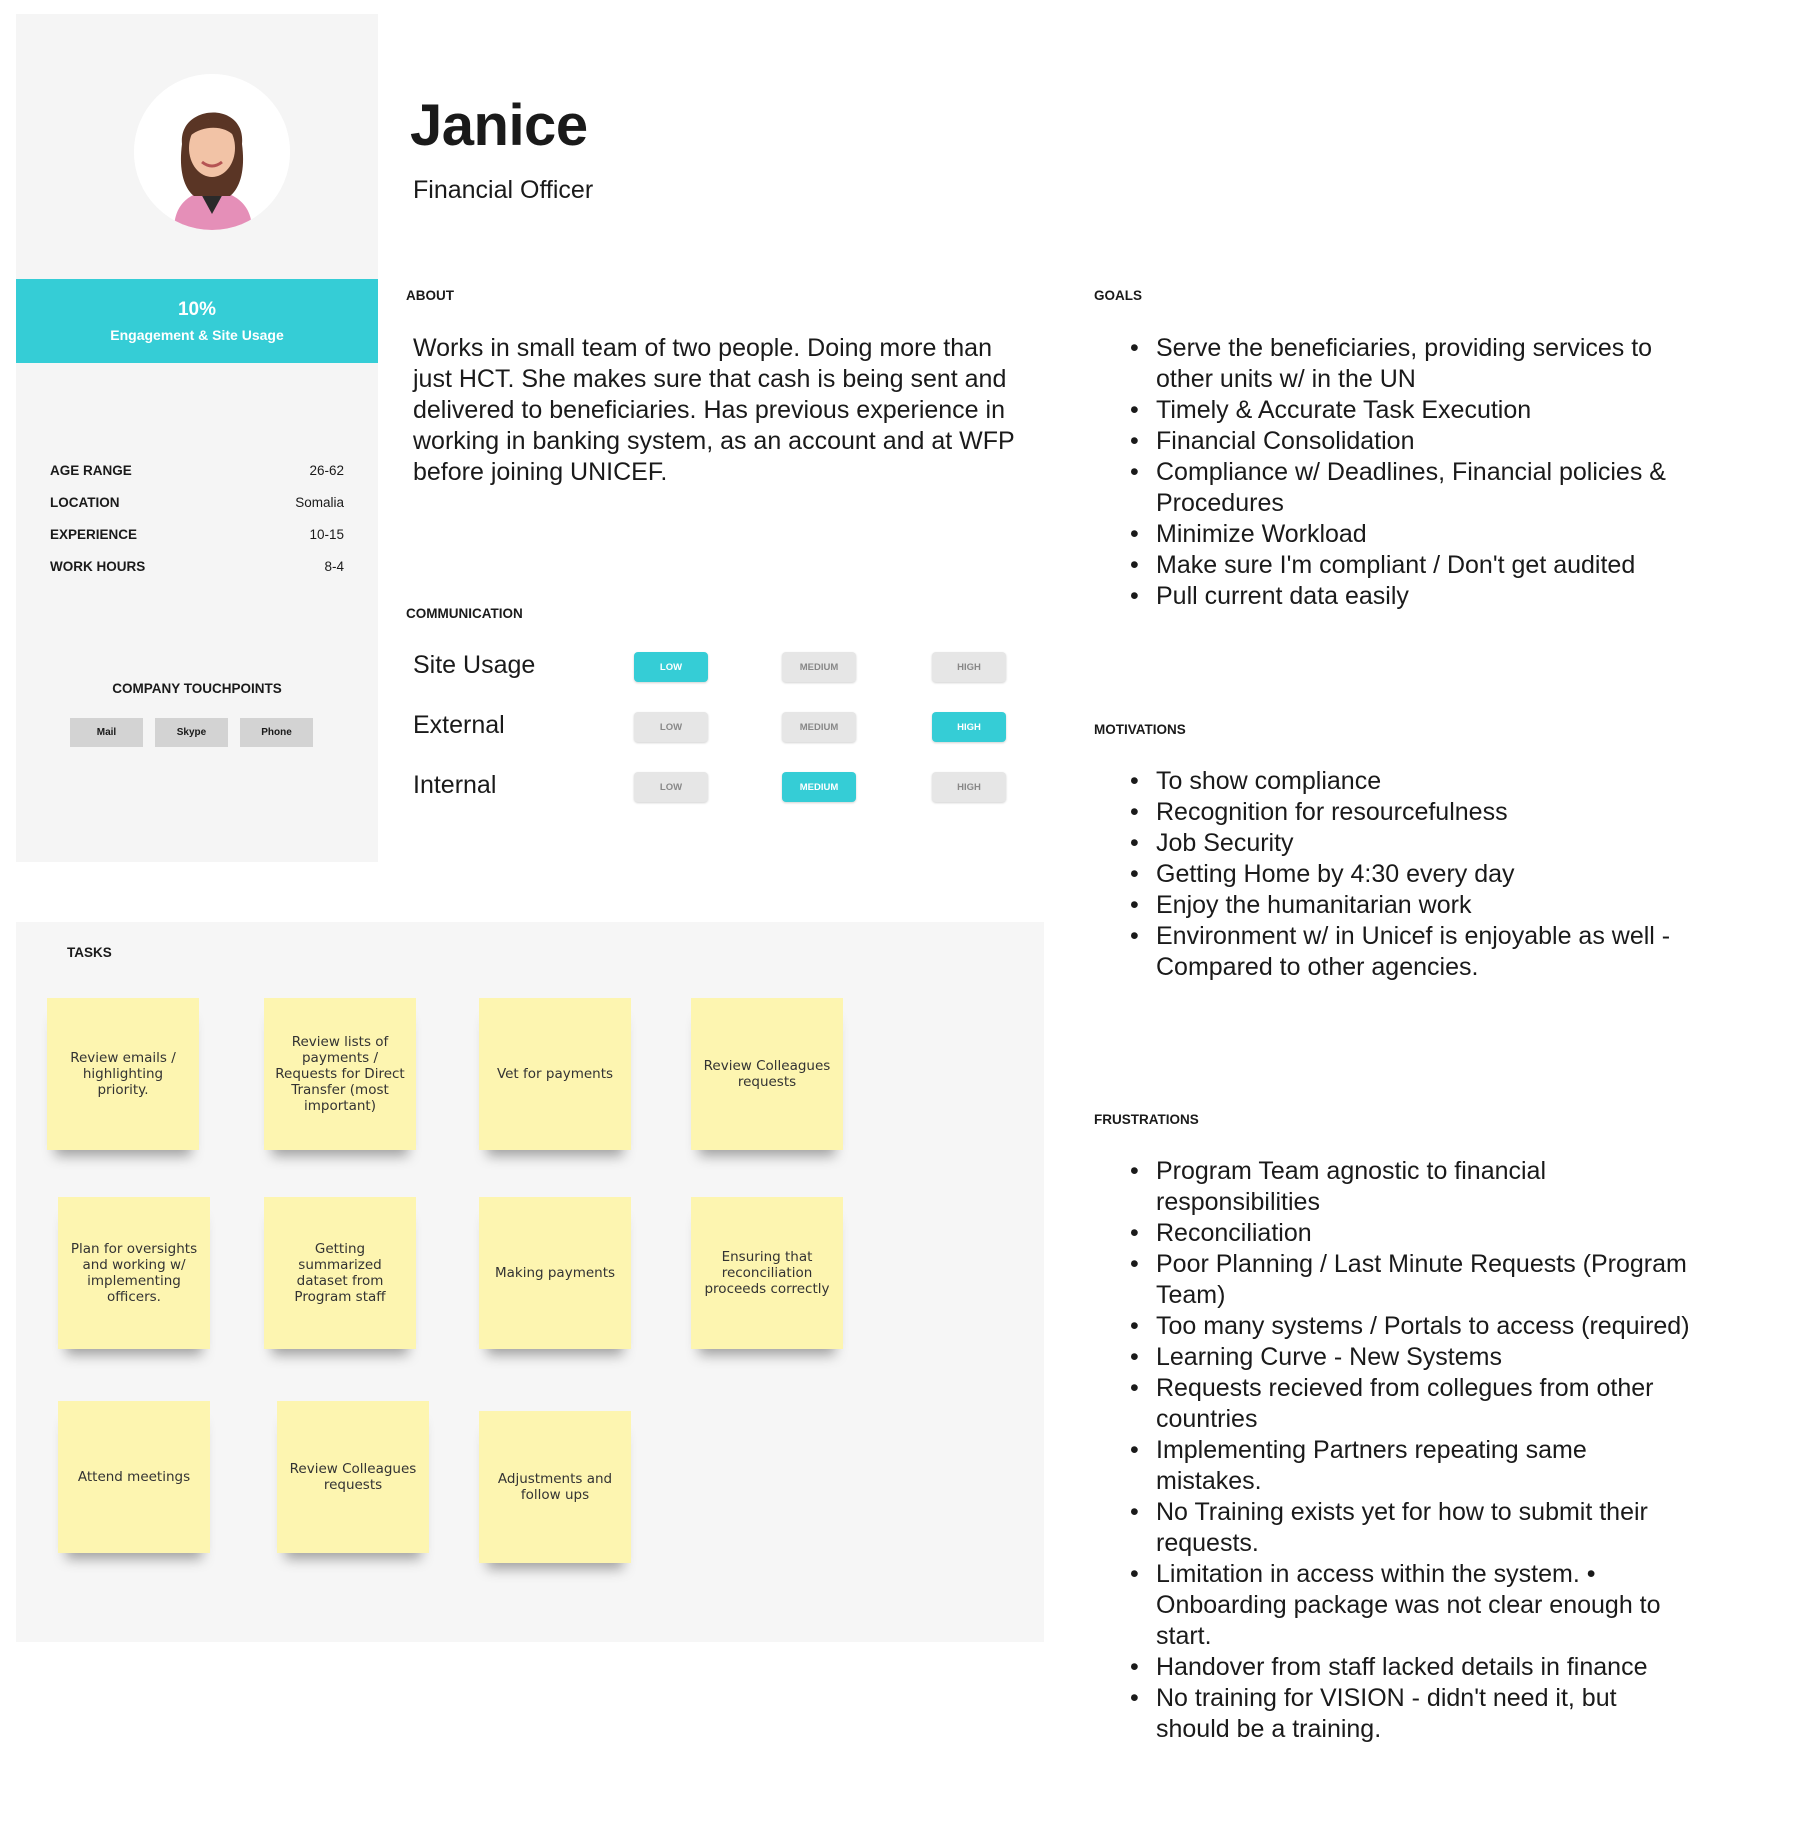  Describe the element at coordinates (319, 502) in the screenshot. I see `stat-value: Somalia` at that location.